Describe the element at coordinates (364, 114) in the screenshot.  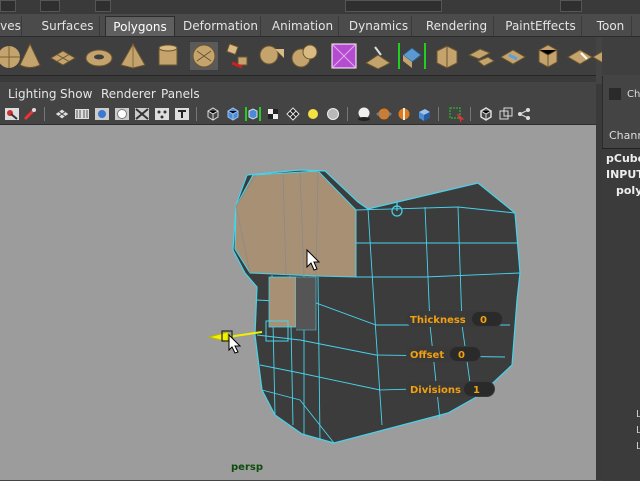
I see `shadows-icon` at that location.